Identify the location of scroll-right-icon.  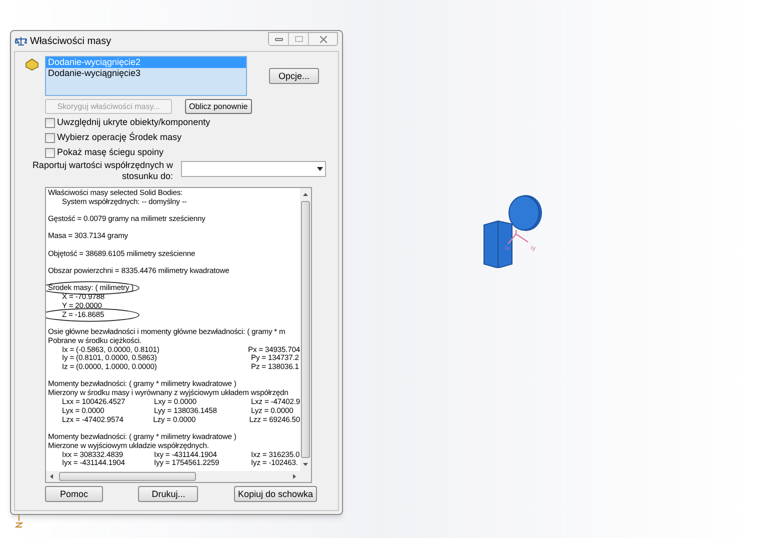
(294, 476).